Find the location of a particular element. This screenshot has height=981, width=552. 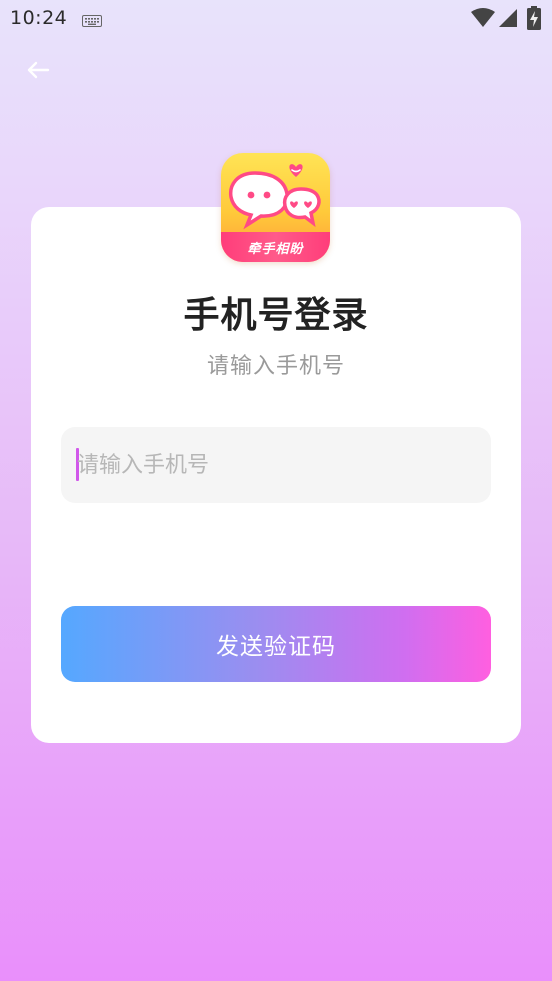

arrow-left-icon is located at coordinates (38, 72).